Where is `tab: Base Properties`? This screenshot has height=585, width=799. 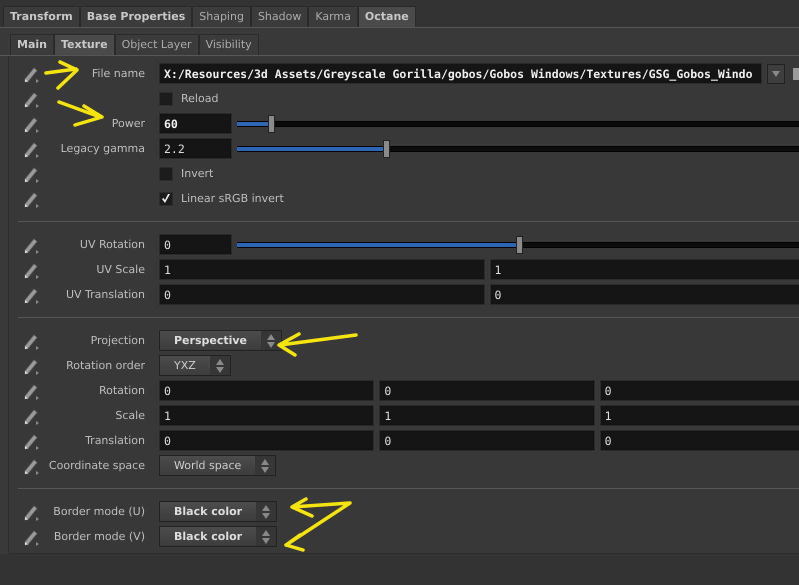
tab: Base Properties is located at coordinates (136, 16).